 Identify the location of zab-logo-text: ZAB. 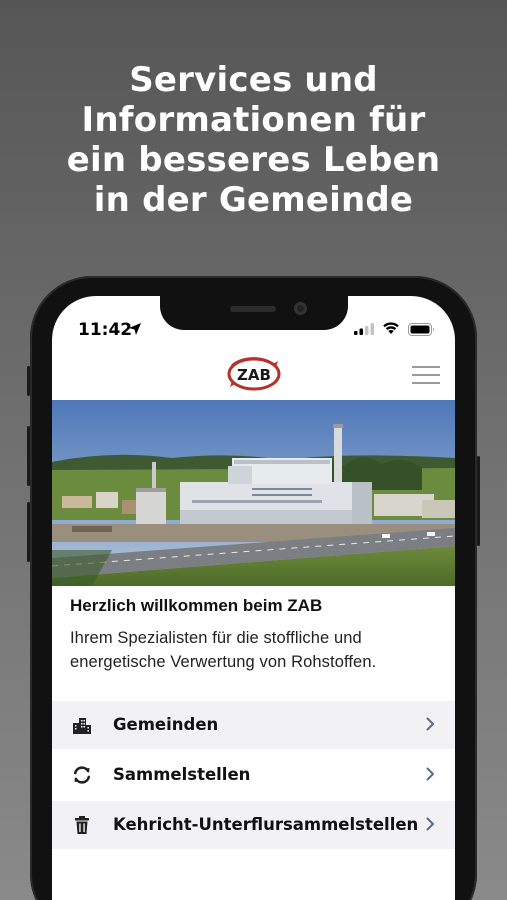
(254, 375).